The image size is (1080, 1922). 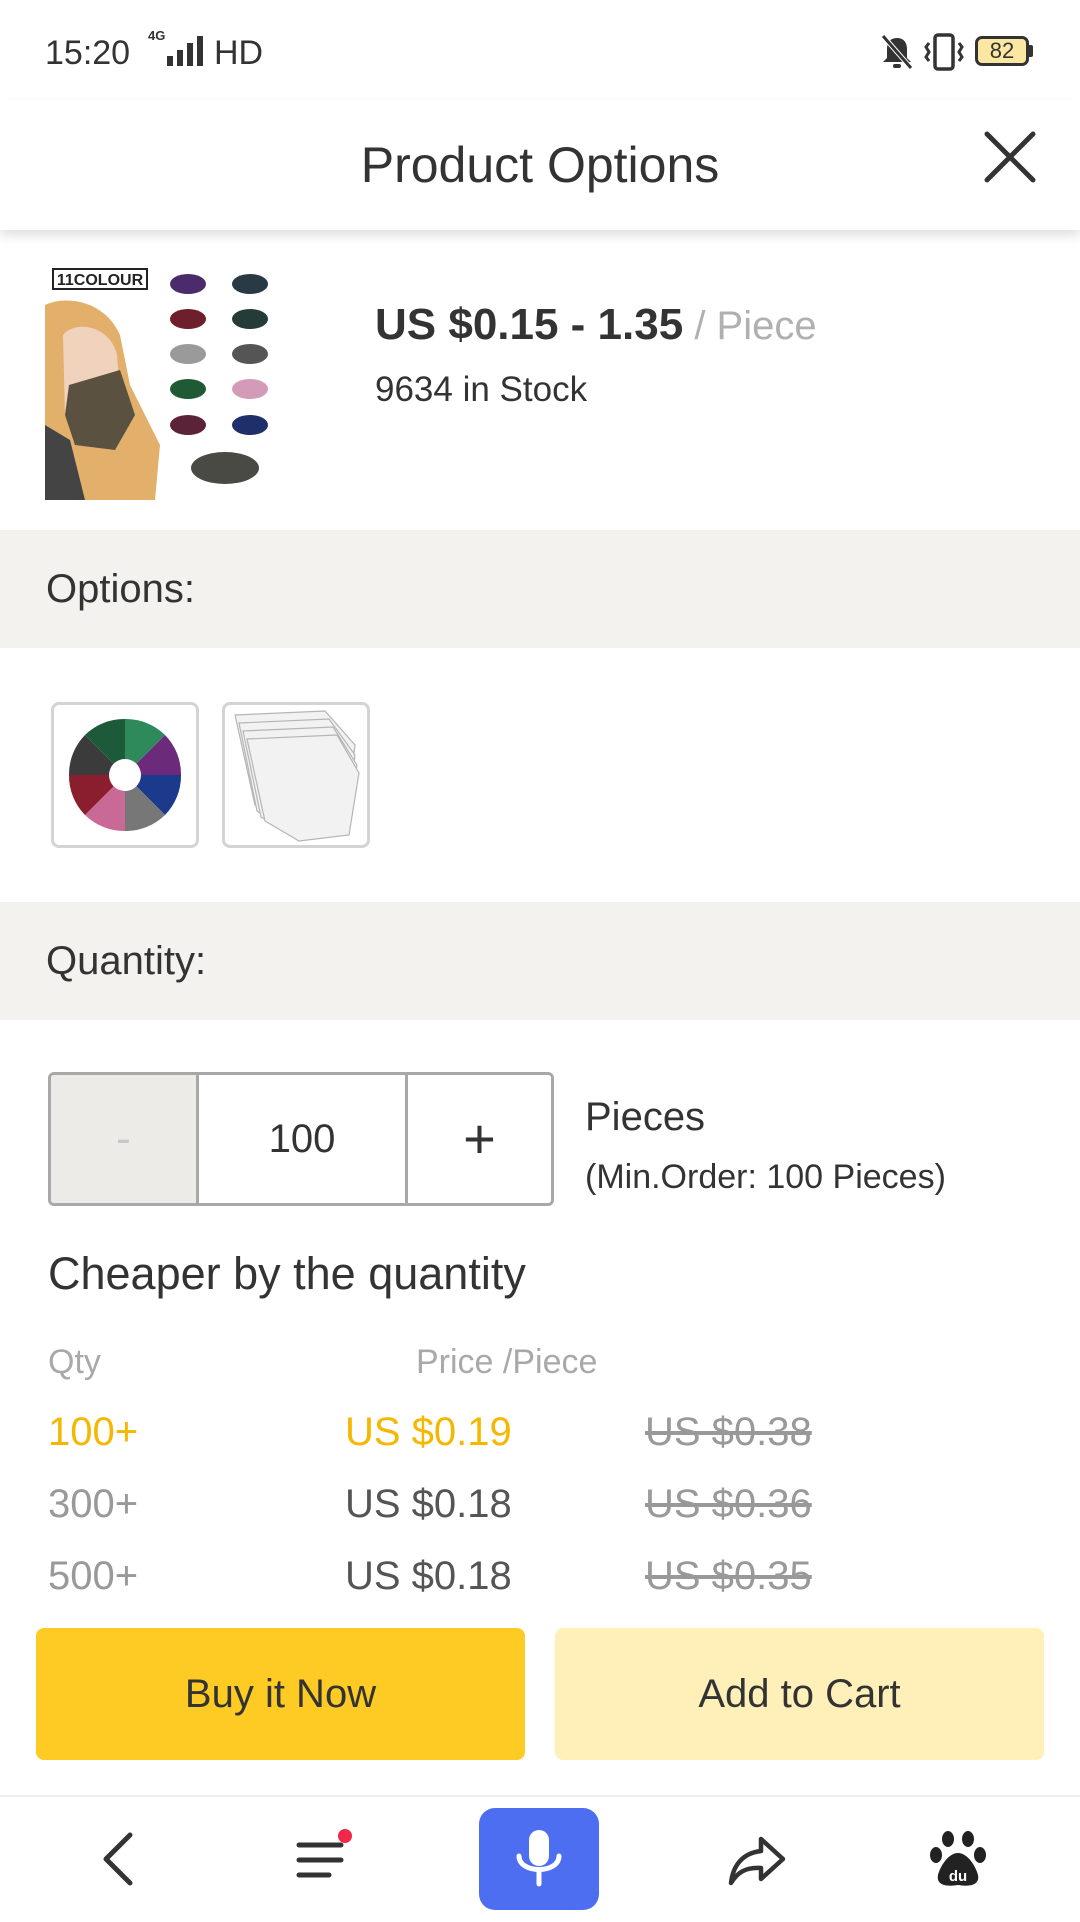 What do you see at coordinates (303, 1139) in the screenshot?
I see `quantity-input` at bounding box center [303, 1139].